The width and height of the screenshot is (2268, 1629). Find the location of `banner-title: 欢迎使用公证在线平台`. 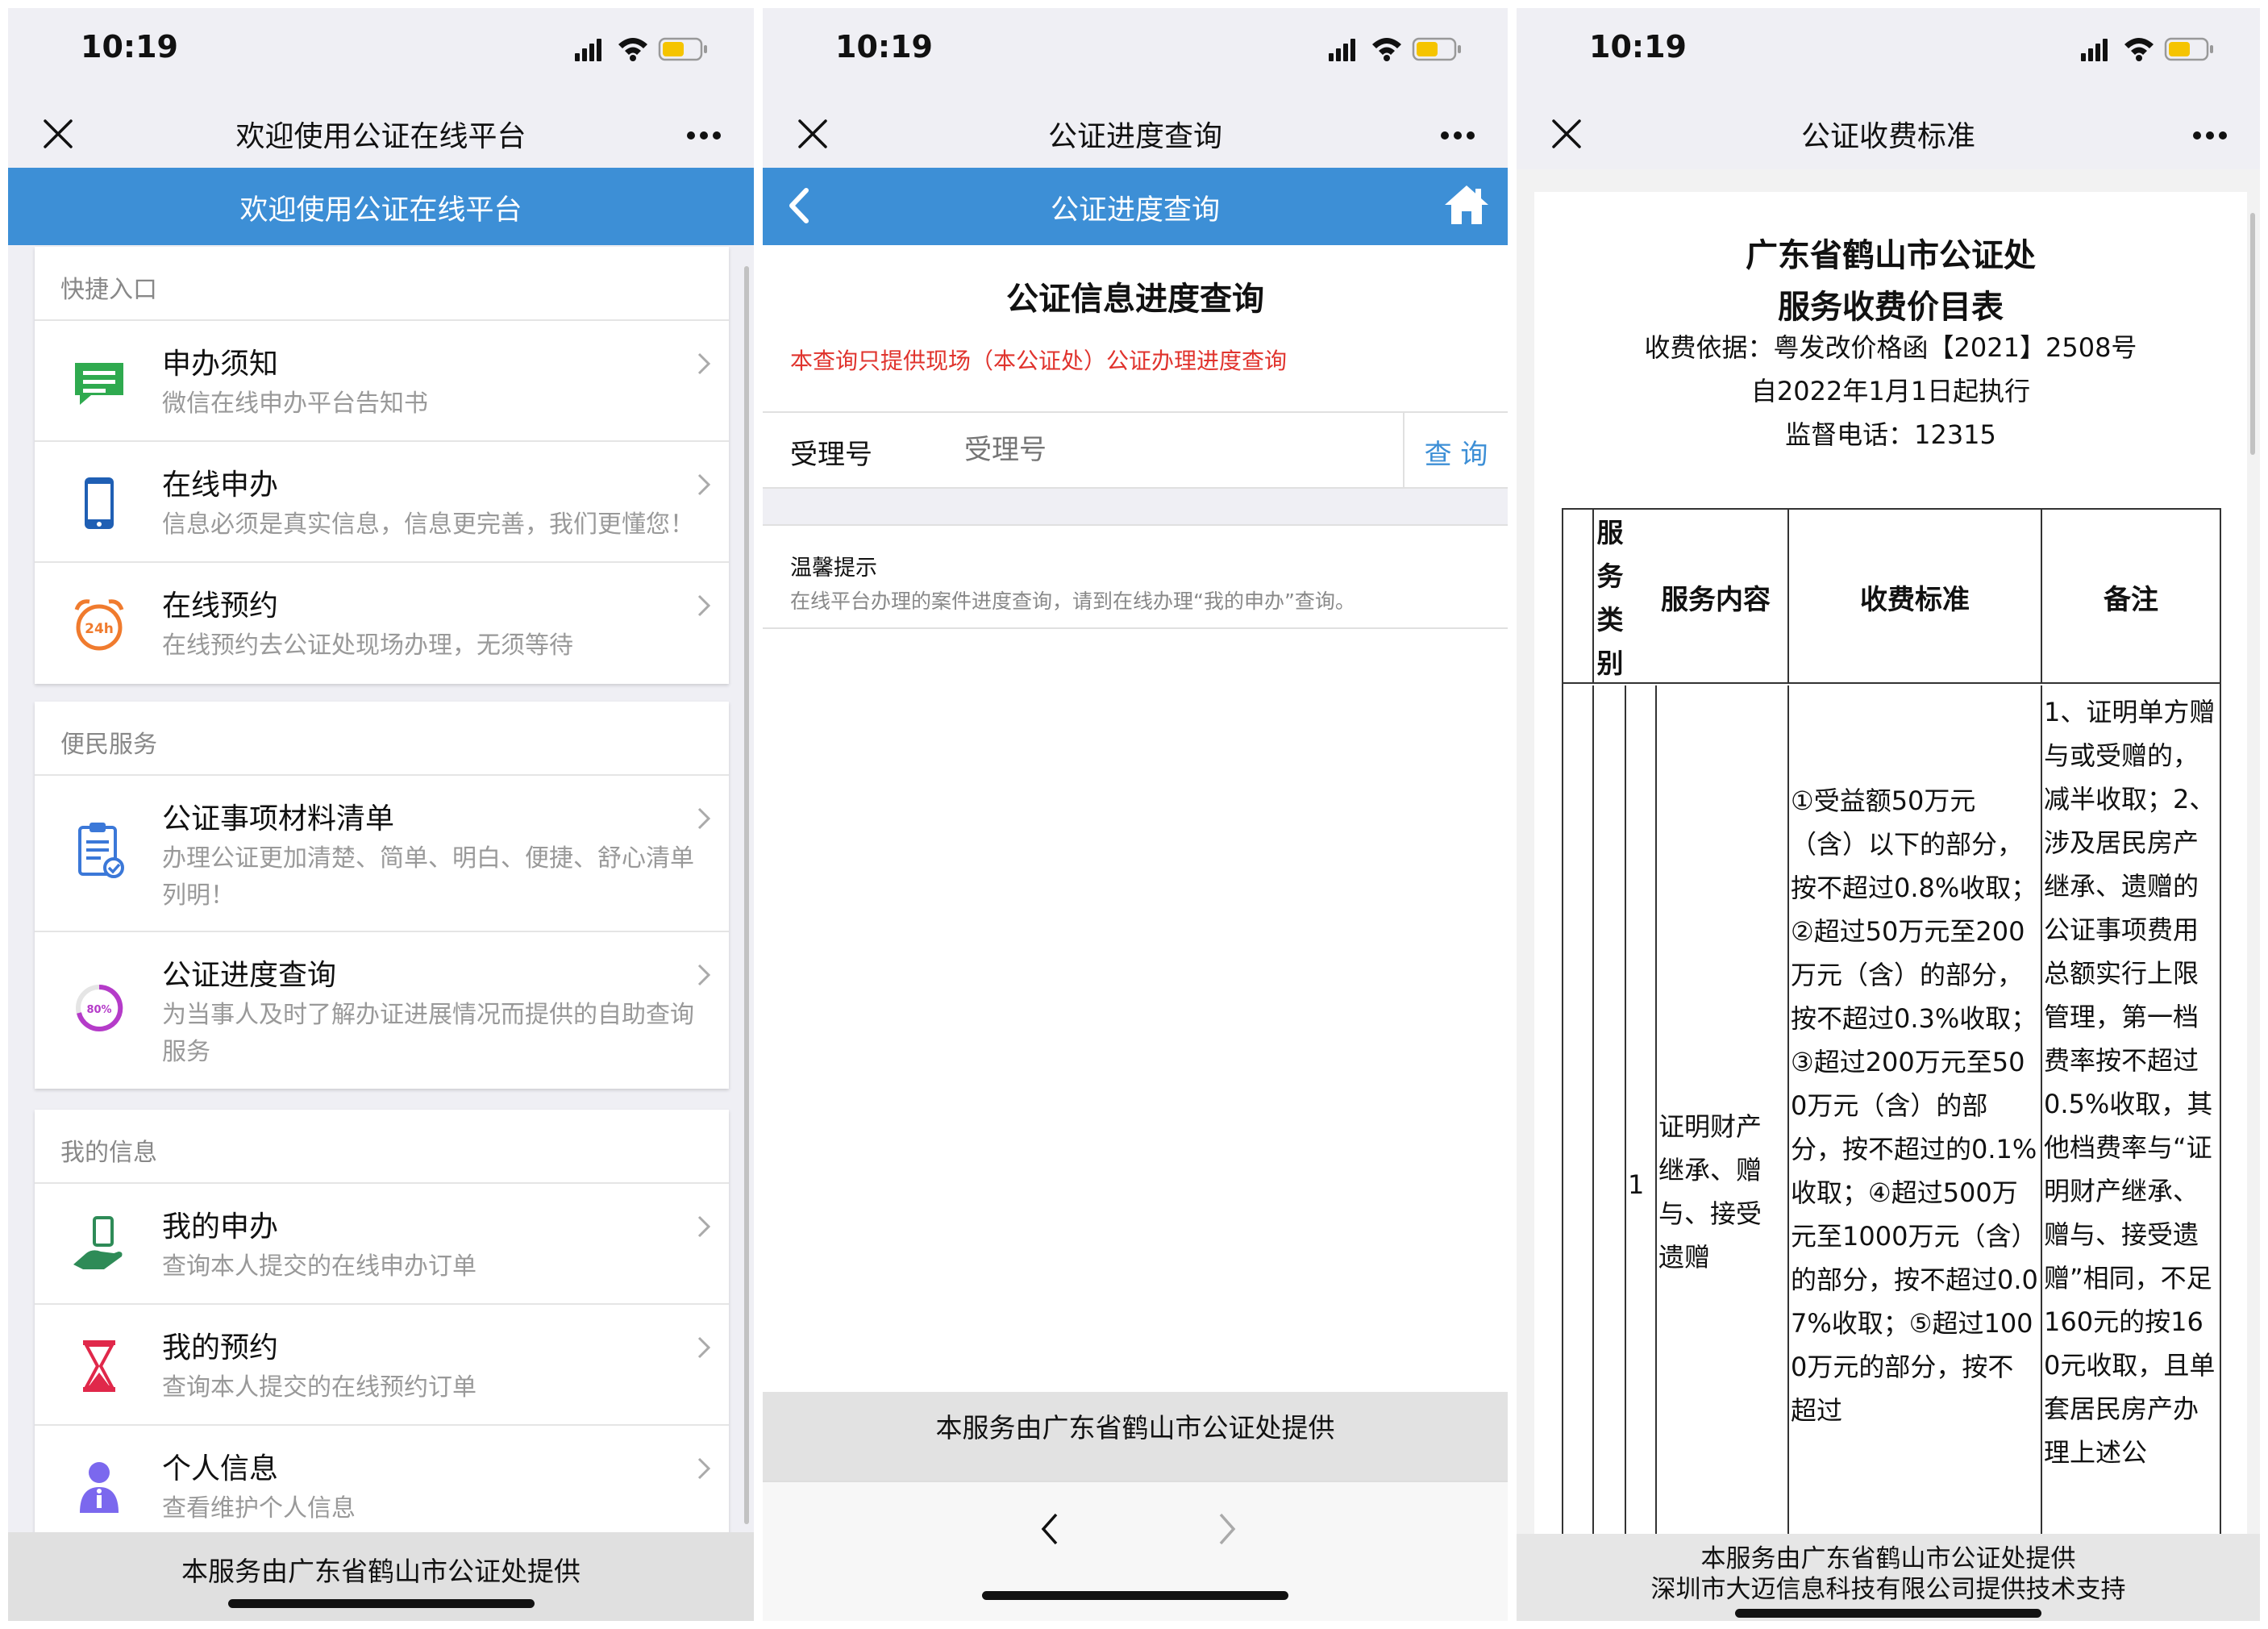

banner-title: 欢迎使用公证在线平台 is located at coordinates (381, 210).